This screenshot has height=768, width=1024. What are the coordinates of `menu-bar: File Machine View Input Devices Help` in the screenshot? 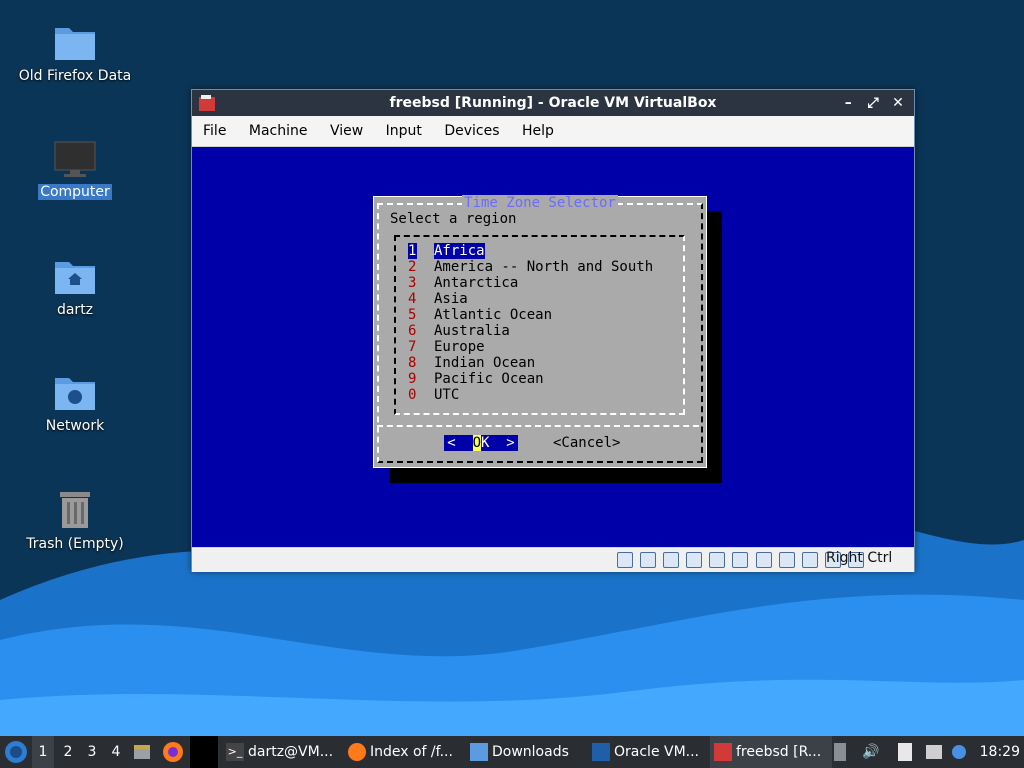 It's located at (553, 131).